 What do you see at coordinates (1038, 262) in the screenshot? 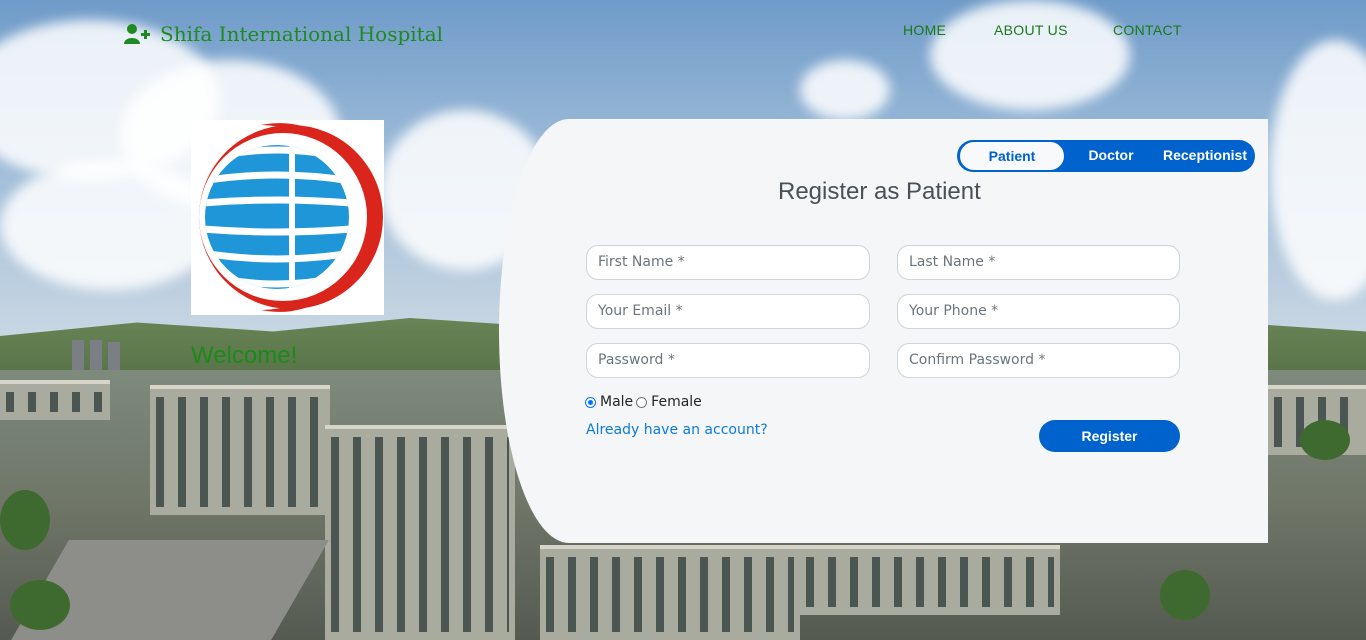
I see `last-name-input: Last Name *` at bounding box center [1038, 262].